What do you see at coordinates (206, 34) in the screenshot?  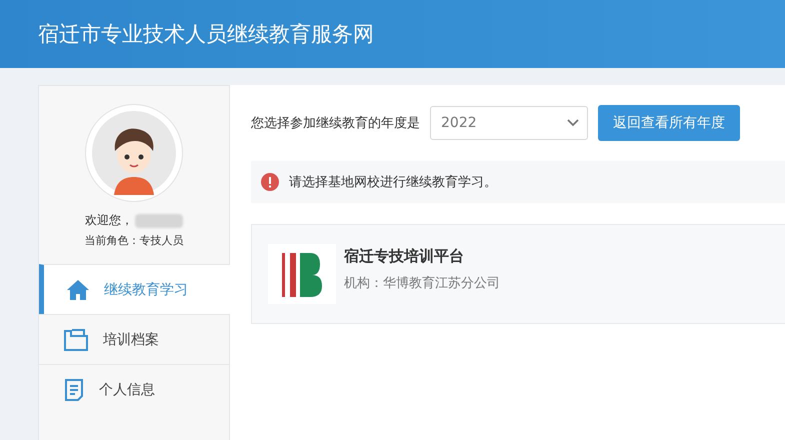 I see `site-title: 宿迁市专业技术人员继续教育服务网` at bounding box center [206, 34].